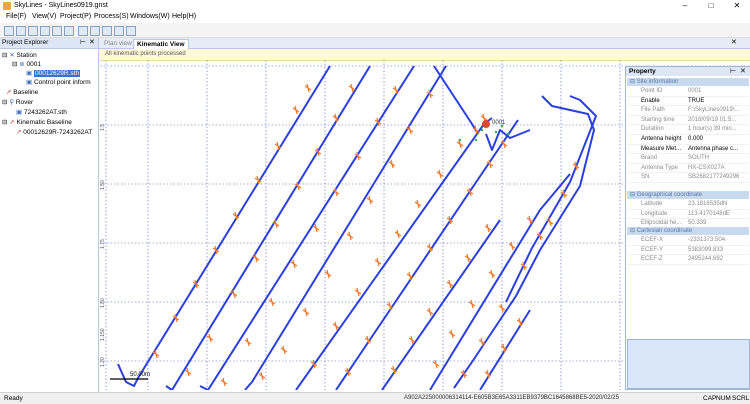 Image resolution: width=750 pixels, height=404 pixels. I want to click on baseline-icon: ➚, so click(9, 92).